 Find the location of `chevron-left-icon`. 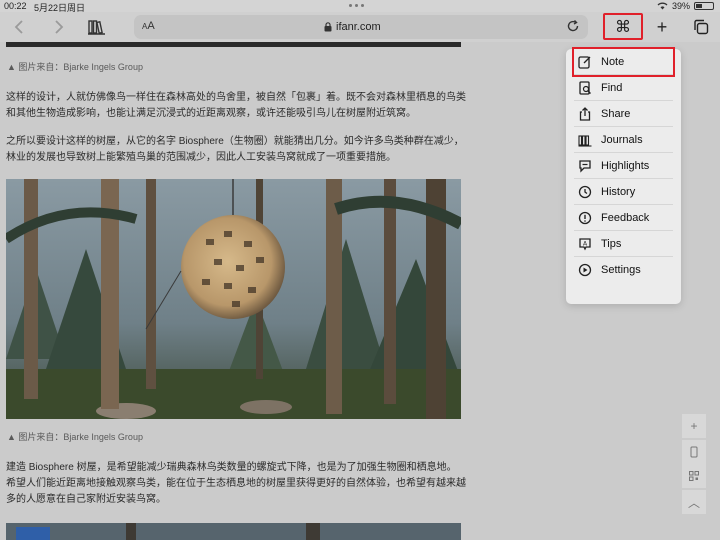

chevron-left-icon is located at coordinates (18, 27).